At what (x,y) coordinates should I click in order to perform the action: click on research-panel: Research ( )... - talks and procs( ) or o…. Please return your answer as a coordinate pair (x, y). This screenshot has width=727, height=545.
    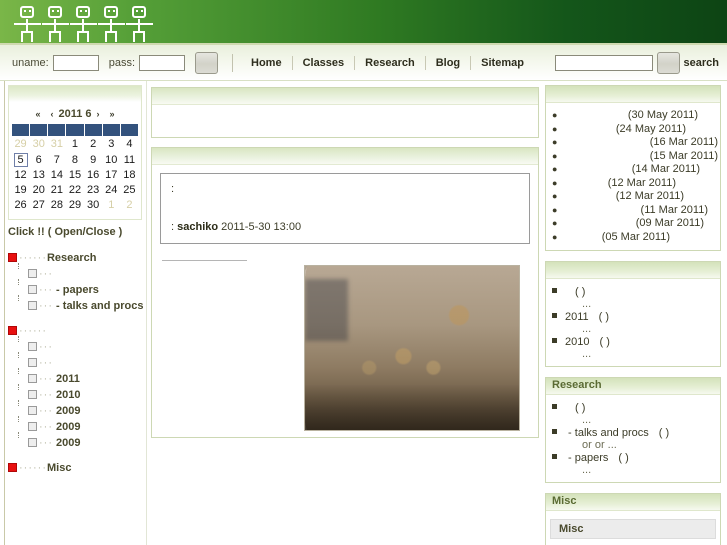
    Looking at the image, I should click on (633, 430).